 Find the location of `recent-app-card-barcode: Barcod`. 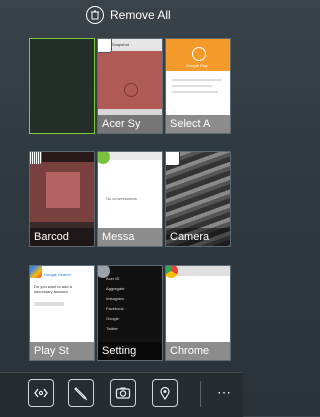

recent-app-card-barcode: Barcod is located at coordinates (62, 199).